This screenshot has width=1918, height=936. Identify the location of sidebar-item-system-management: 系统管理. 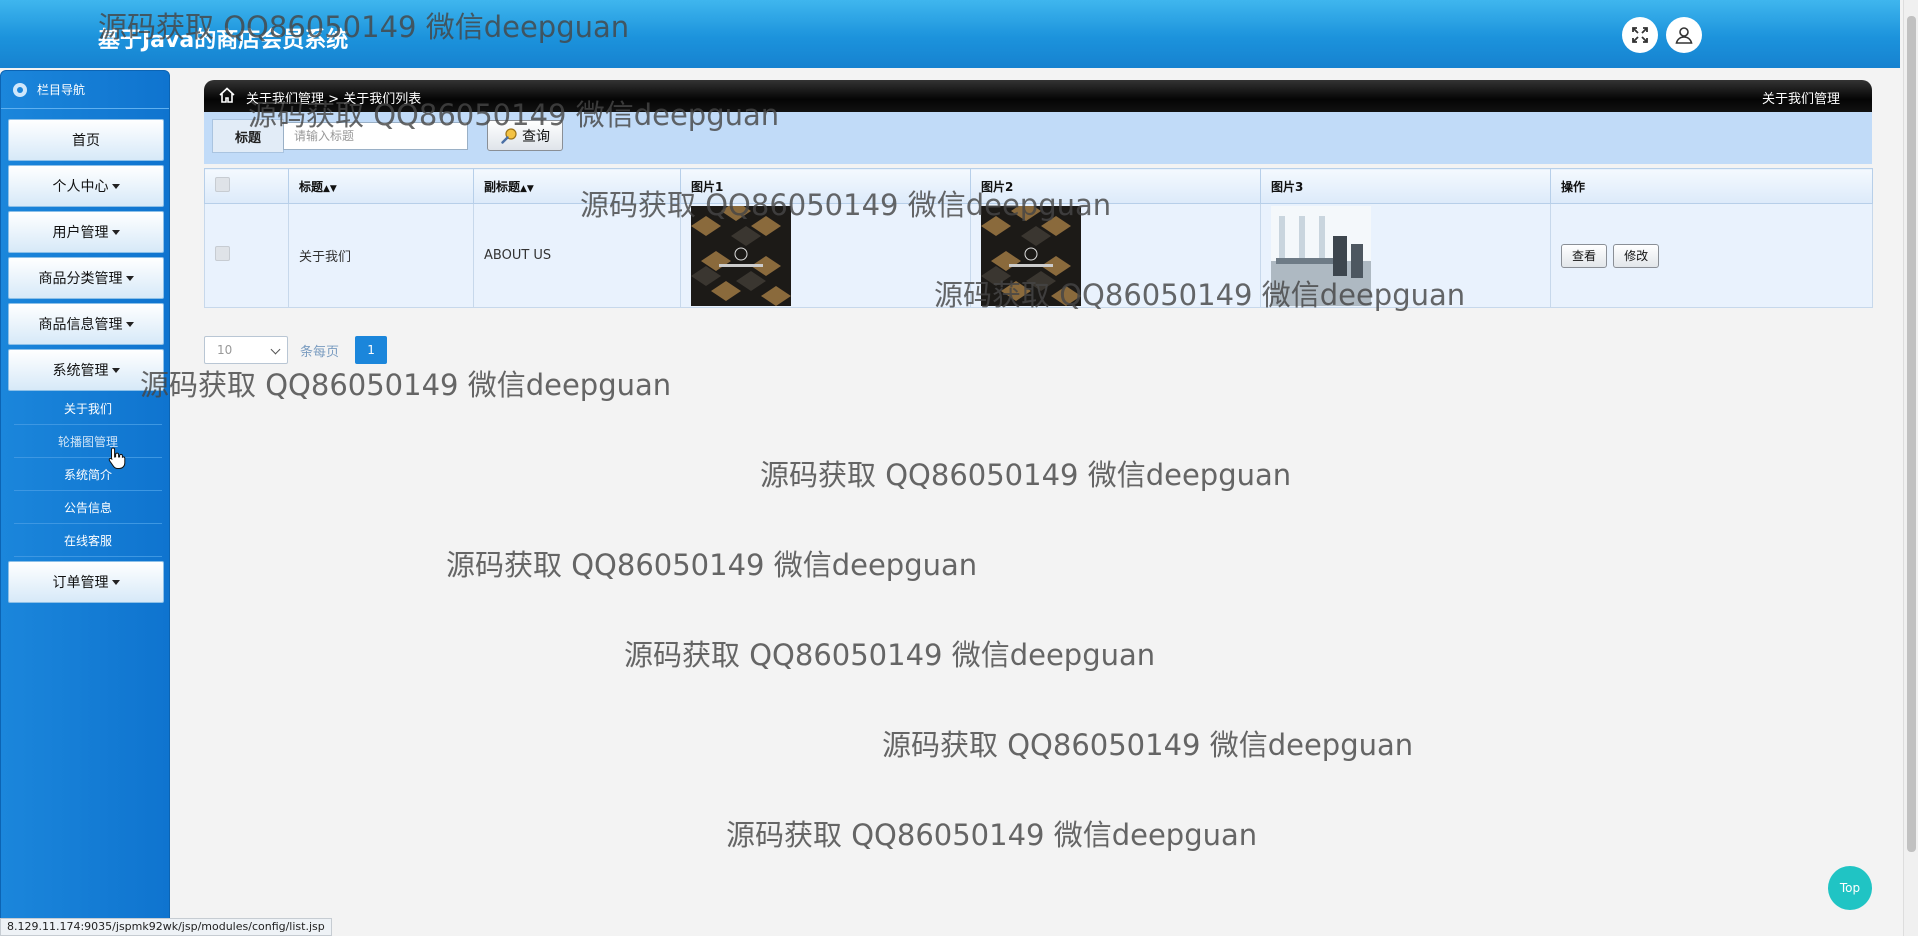
(86, 370).